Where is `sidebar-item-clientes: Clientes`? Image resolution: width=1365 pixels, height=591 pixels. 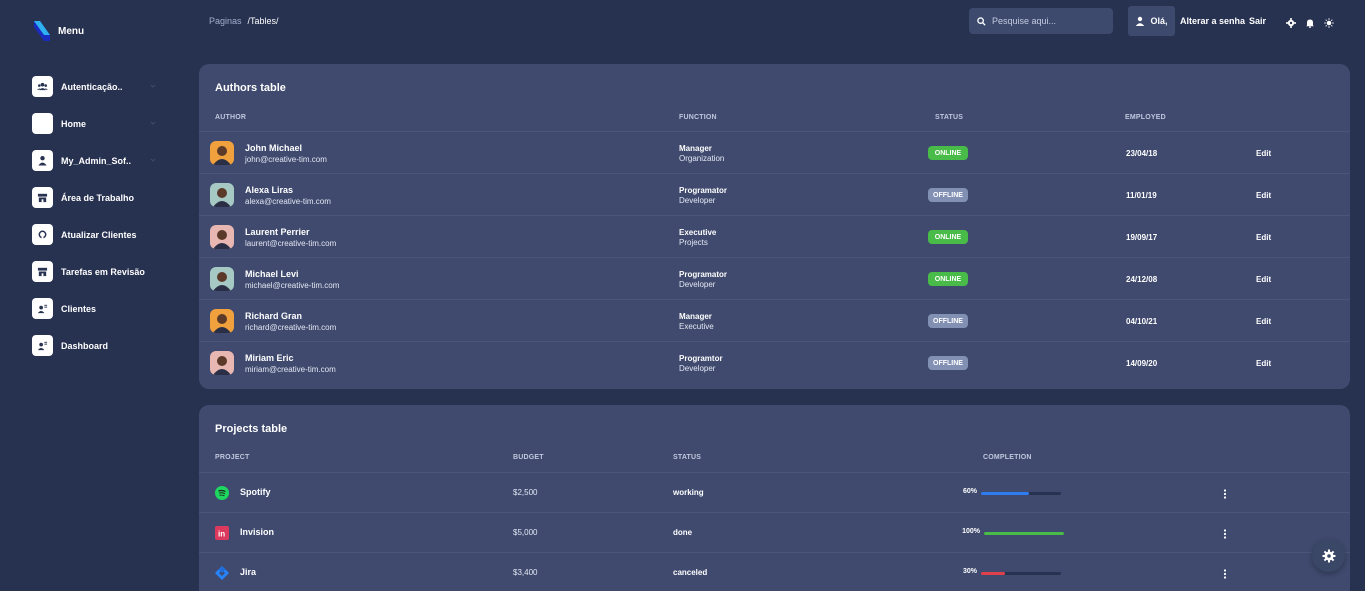
sidebar-item-clientes: Clientes is located at coordinates (97, 308).